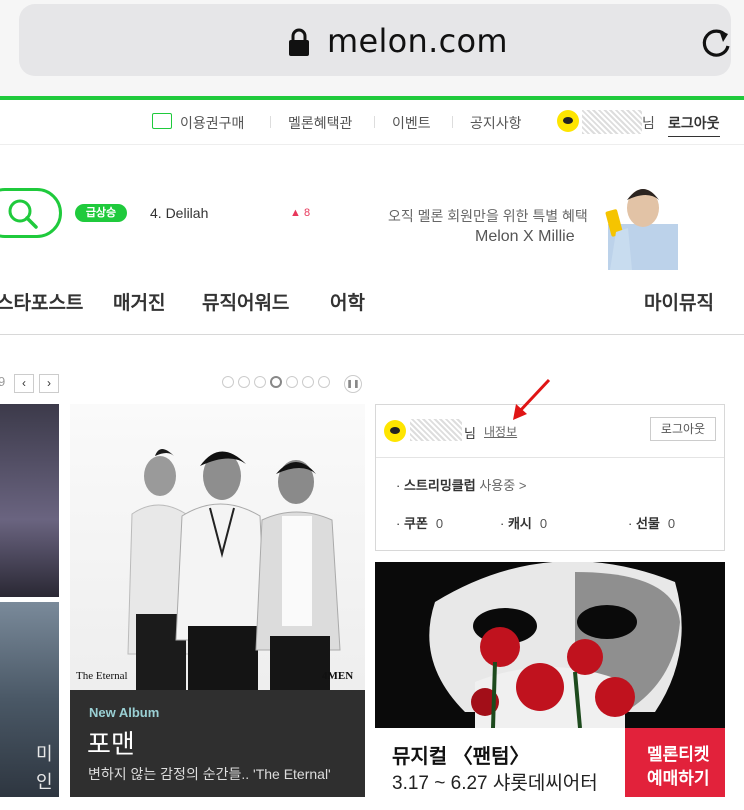 The width and height of the screenshot is (744, 810). Describe the element at coordinates (212, 123) in the screenshot. I see `util-buy-ticket: 이용권구매` at that location.